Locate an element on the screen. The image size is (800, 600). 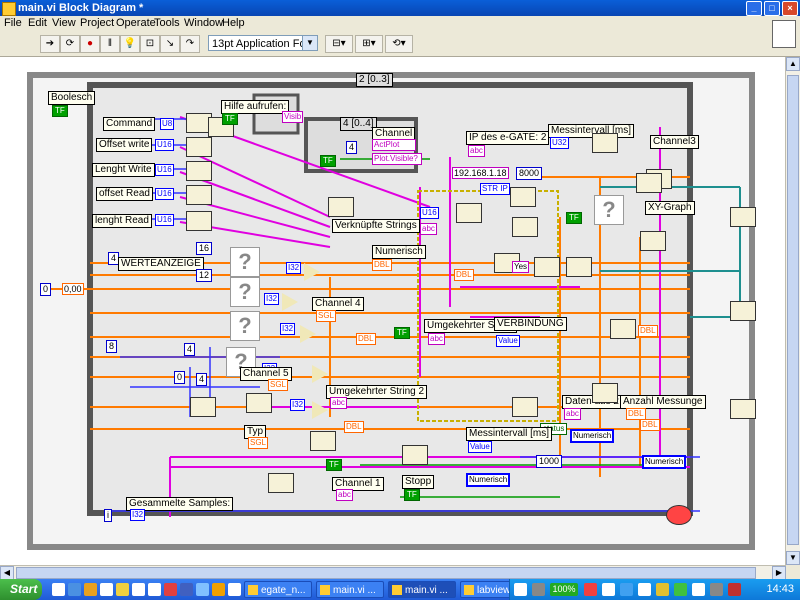
plot-bool-terminal: TF is located at coordinates (328, 161).